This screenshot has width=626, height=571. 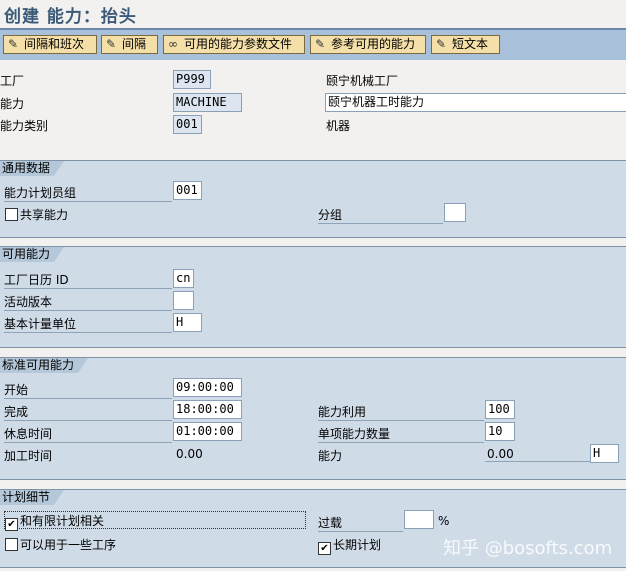 What do you see at coordinates (88, 390) in the screenshot?
I see `start-label: 开始` at bounding box center [88, 390].